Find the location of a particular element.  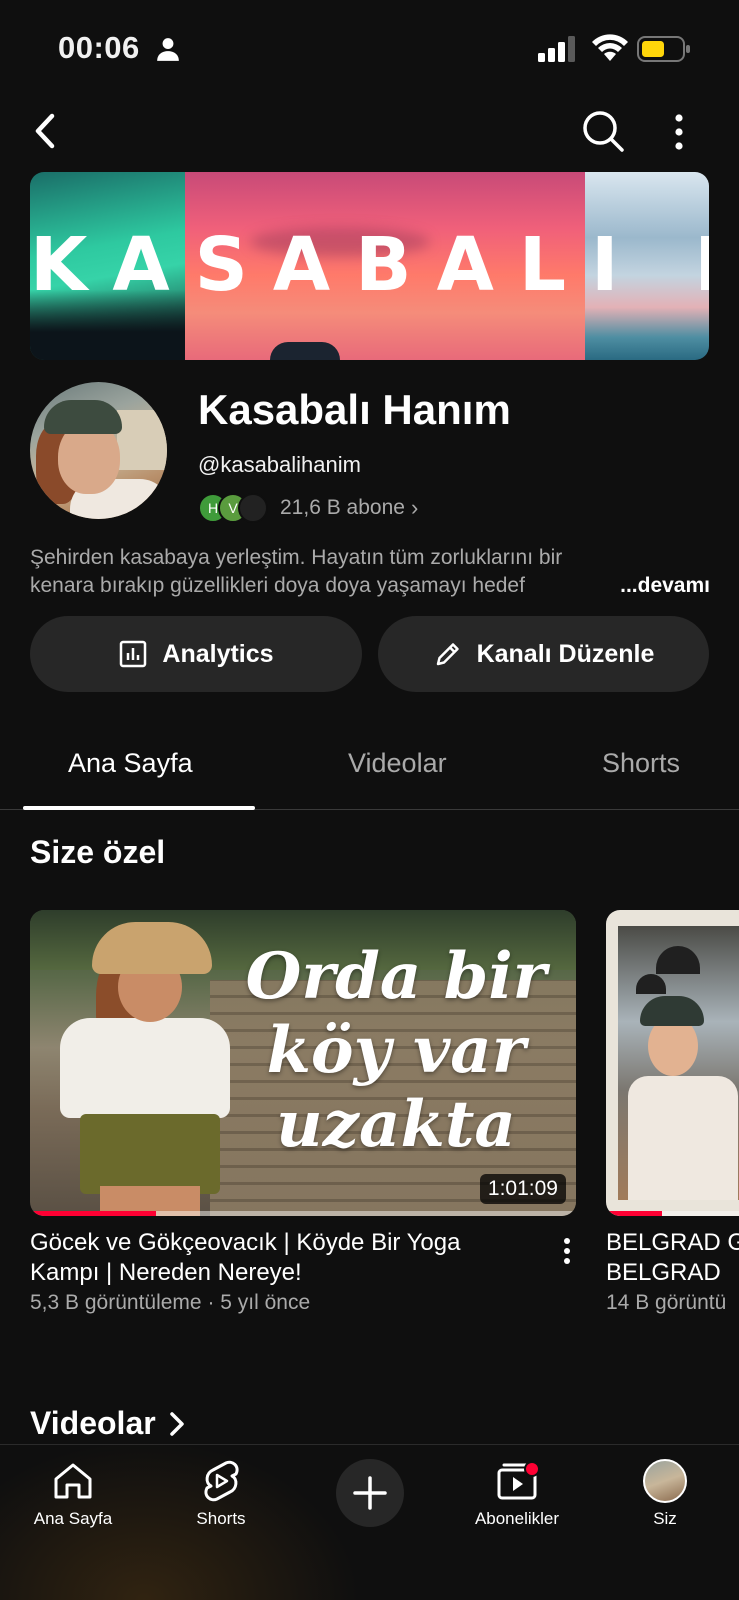

channel-banner: KASABALI HANIM is located at coordinates (369, 266).